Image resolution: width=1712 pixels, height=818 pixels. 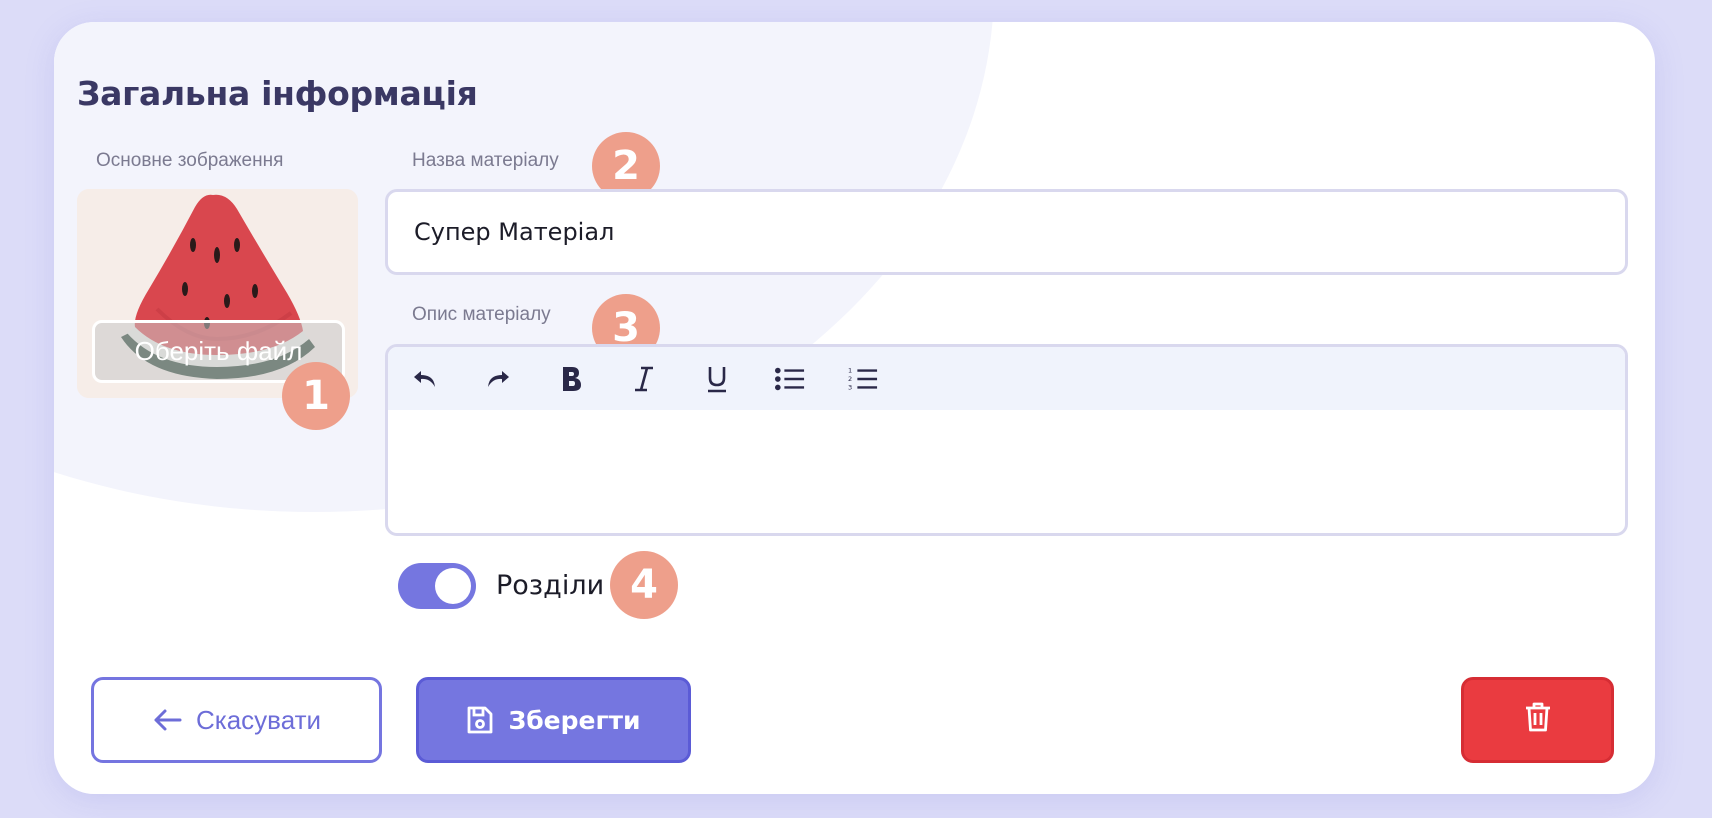 I want to click on description-field-label: Опис матеріалу, so click(x=481, y=314).